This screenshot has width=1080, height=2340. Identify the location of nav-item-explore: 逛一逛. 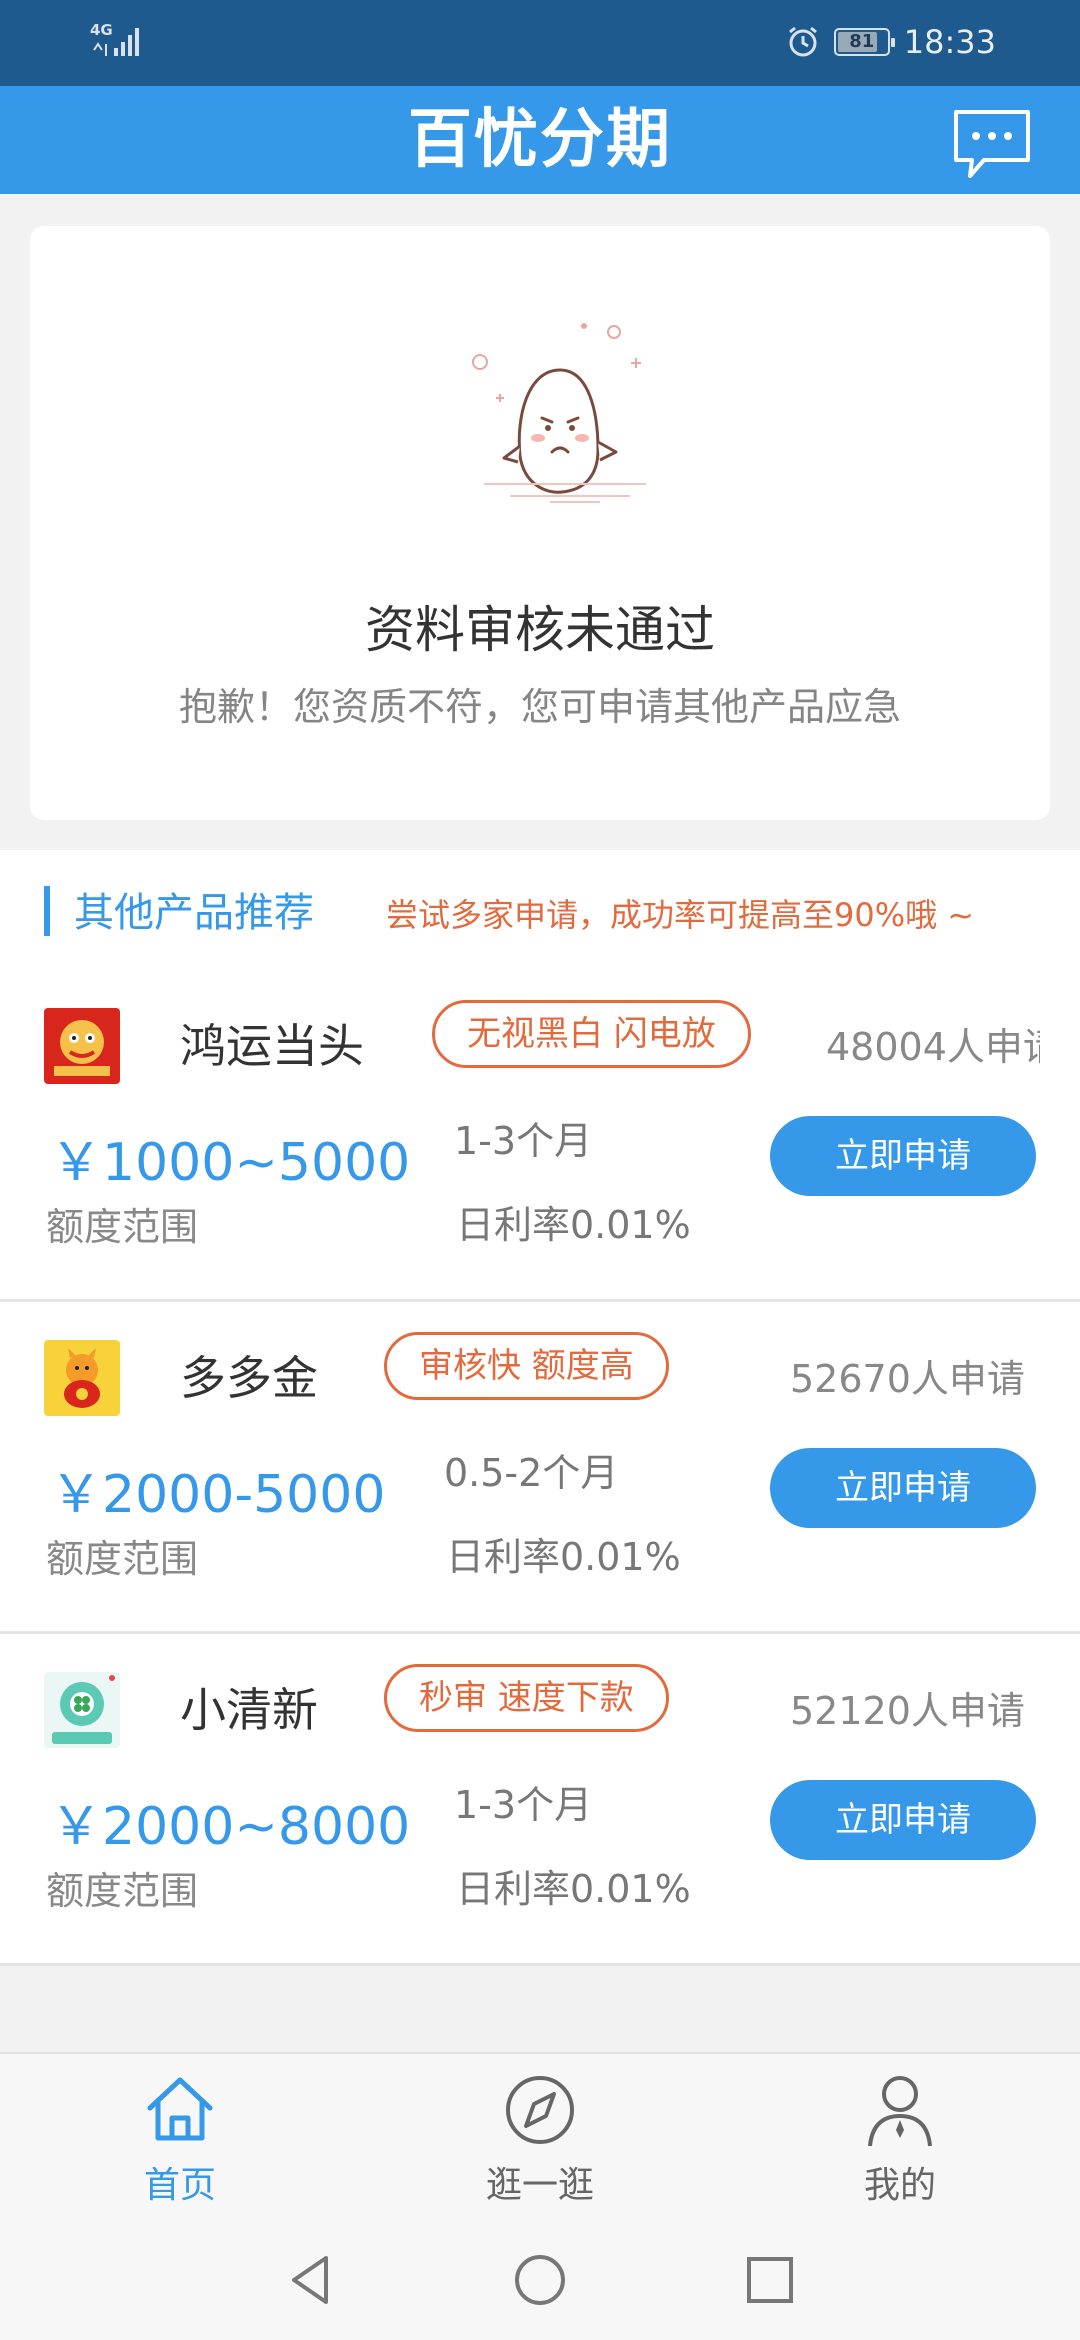
(540, 2138).